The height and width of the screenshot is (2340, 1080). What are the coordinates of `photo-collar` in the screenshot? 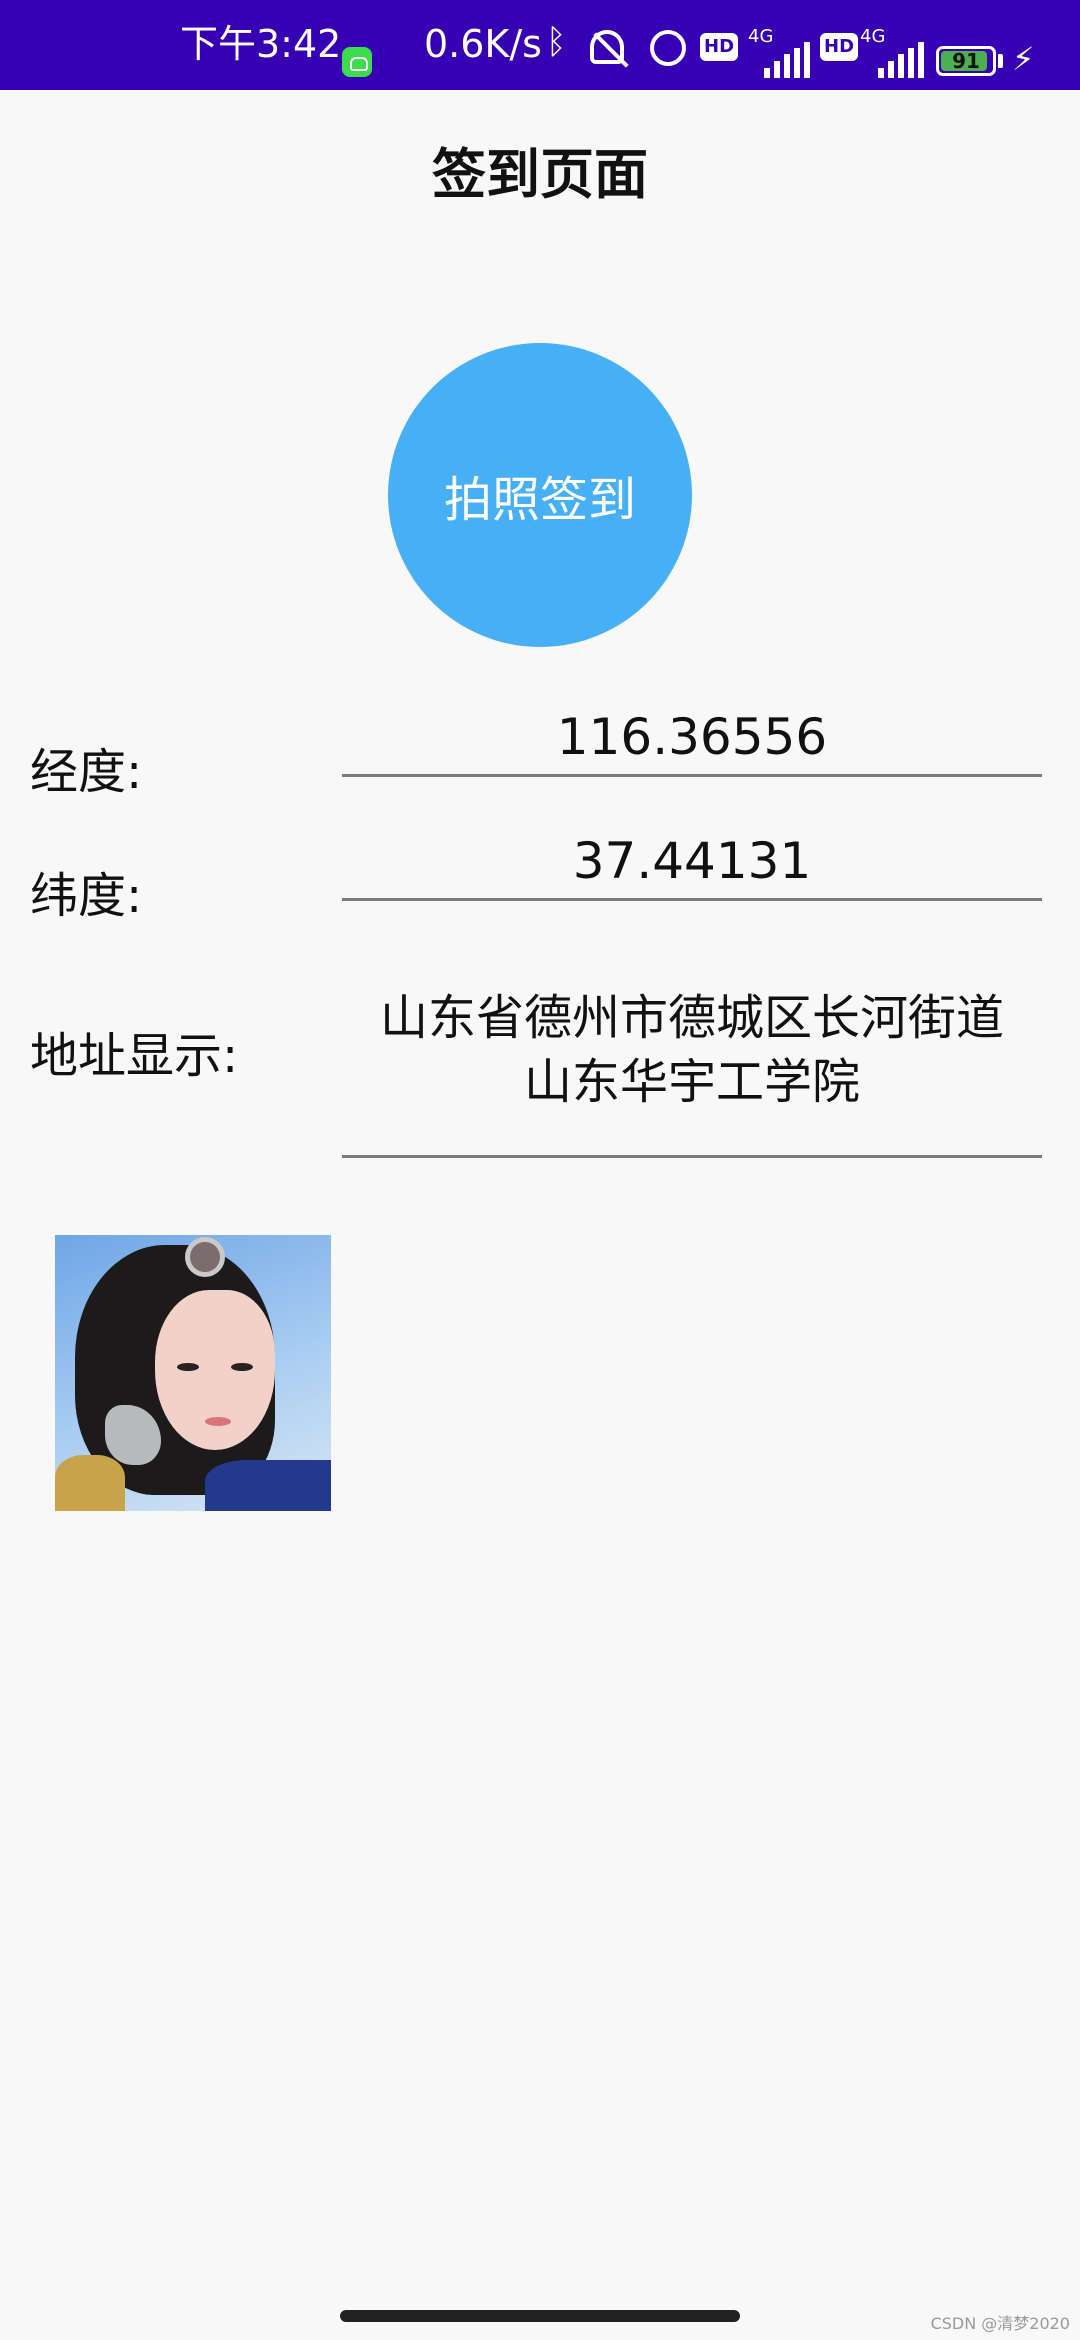 It's located at (268, 1485).